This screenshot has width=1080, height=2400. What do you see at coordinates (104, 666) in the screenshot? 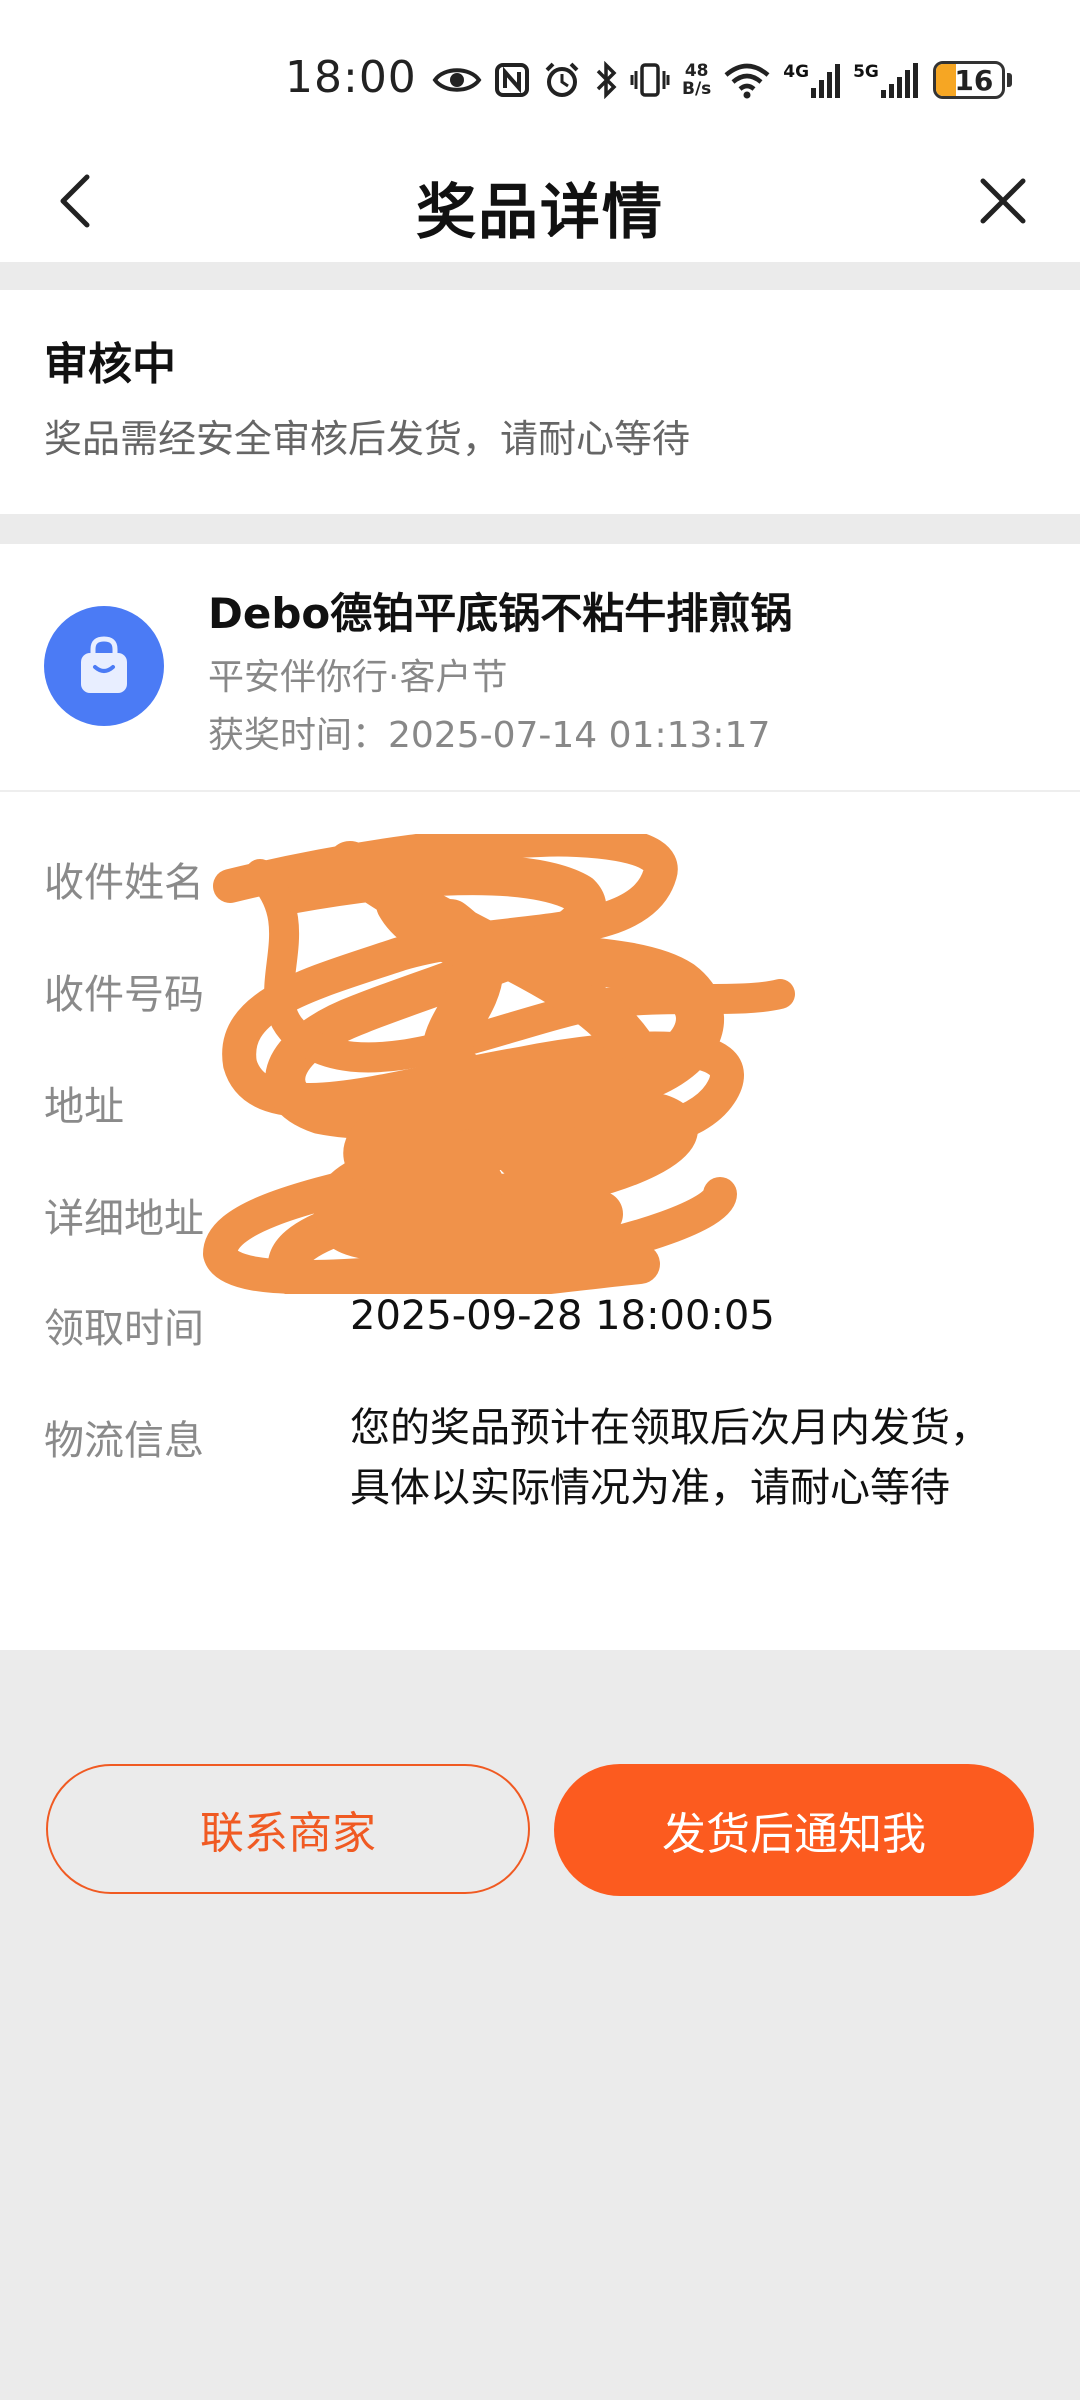
I see `shopping-bag-icon` at bounding box center [104, 666].